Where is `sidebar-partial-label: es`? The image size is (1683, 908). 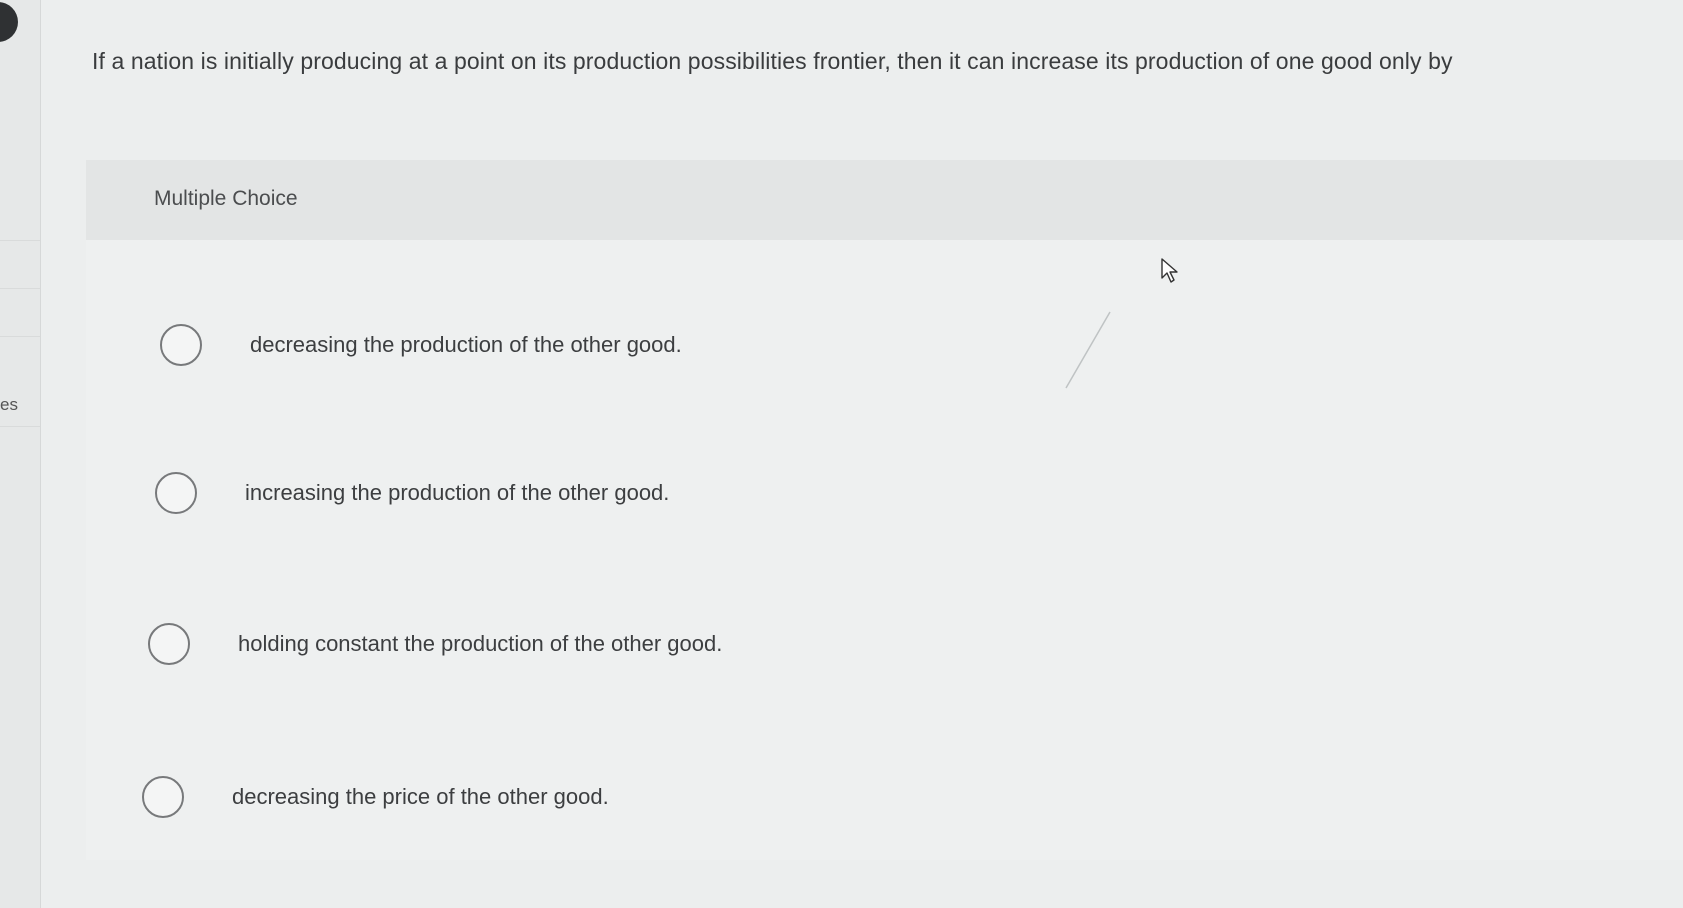
sidebar-partial-label: es is located at coordinates (9, 404).